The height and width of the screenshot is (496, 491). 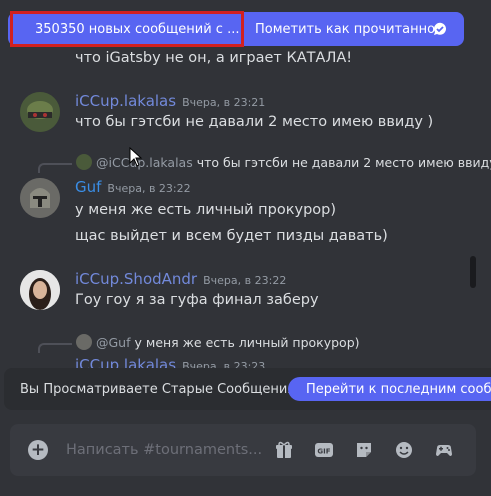 I want to click on message-composer: + GIF, so click(x=243, y=450).